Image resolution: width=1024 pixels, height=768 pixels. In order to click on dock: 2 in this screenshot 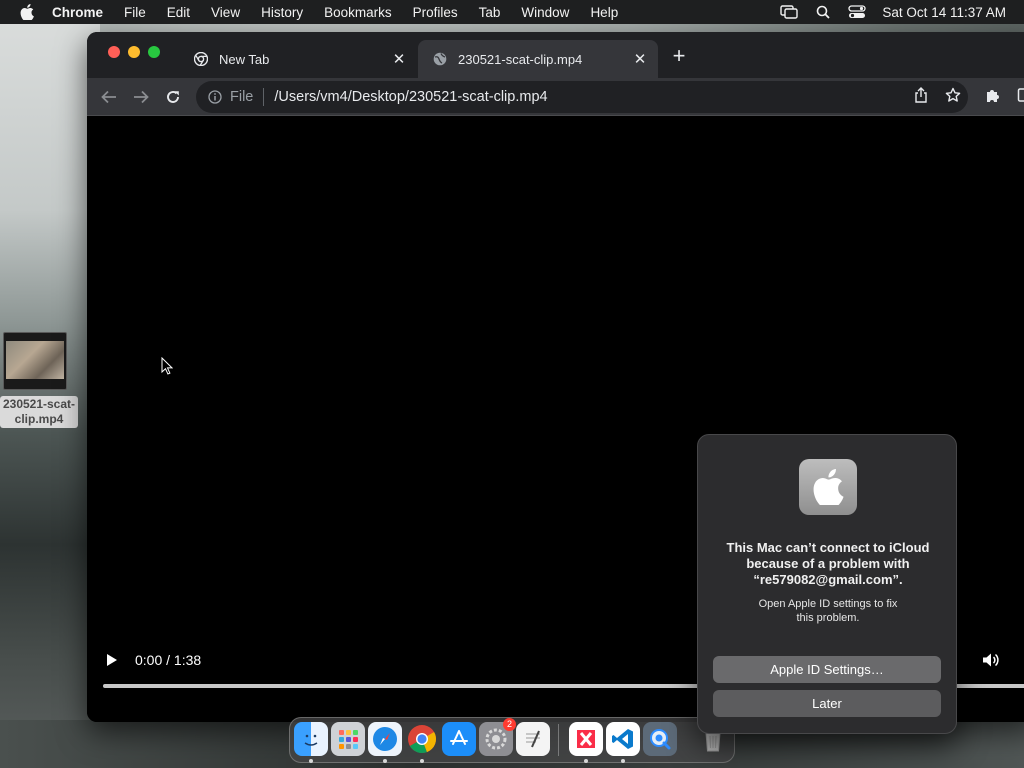, I will do `click(512, 740)`.